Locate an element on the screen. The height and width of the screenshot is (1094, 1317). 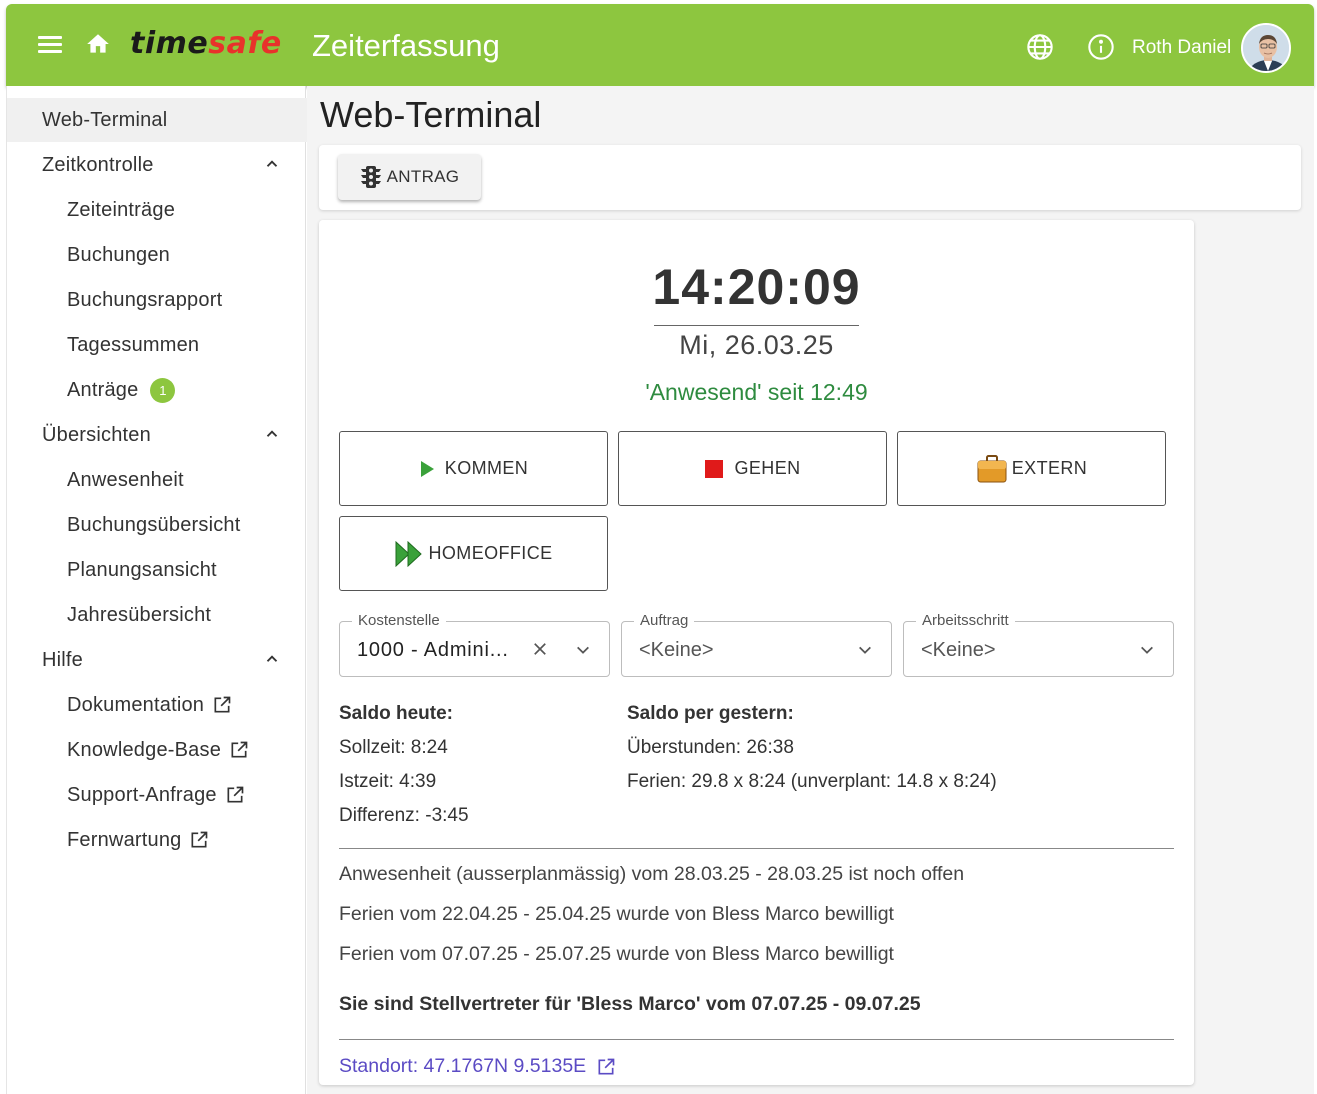
arbeitsschritt-select: Arbeitsschritt <Keine> is located at coordinates (1038, 644).